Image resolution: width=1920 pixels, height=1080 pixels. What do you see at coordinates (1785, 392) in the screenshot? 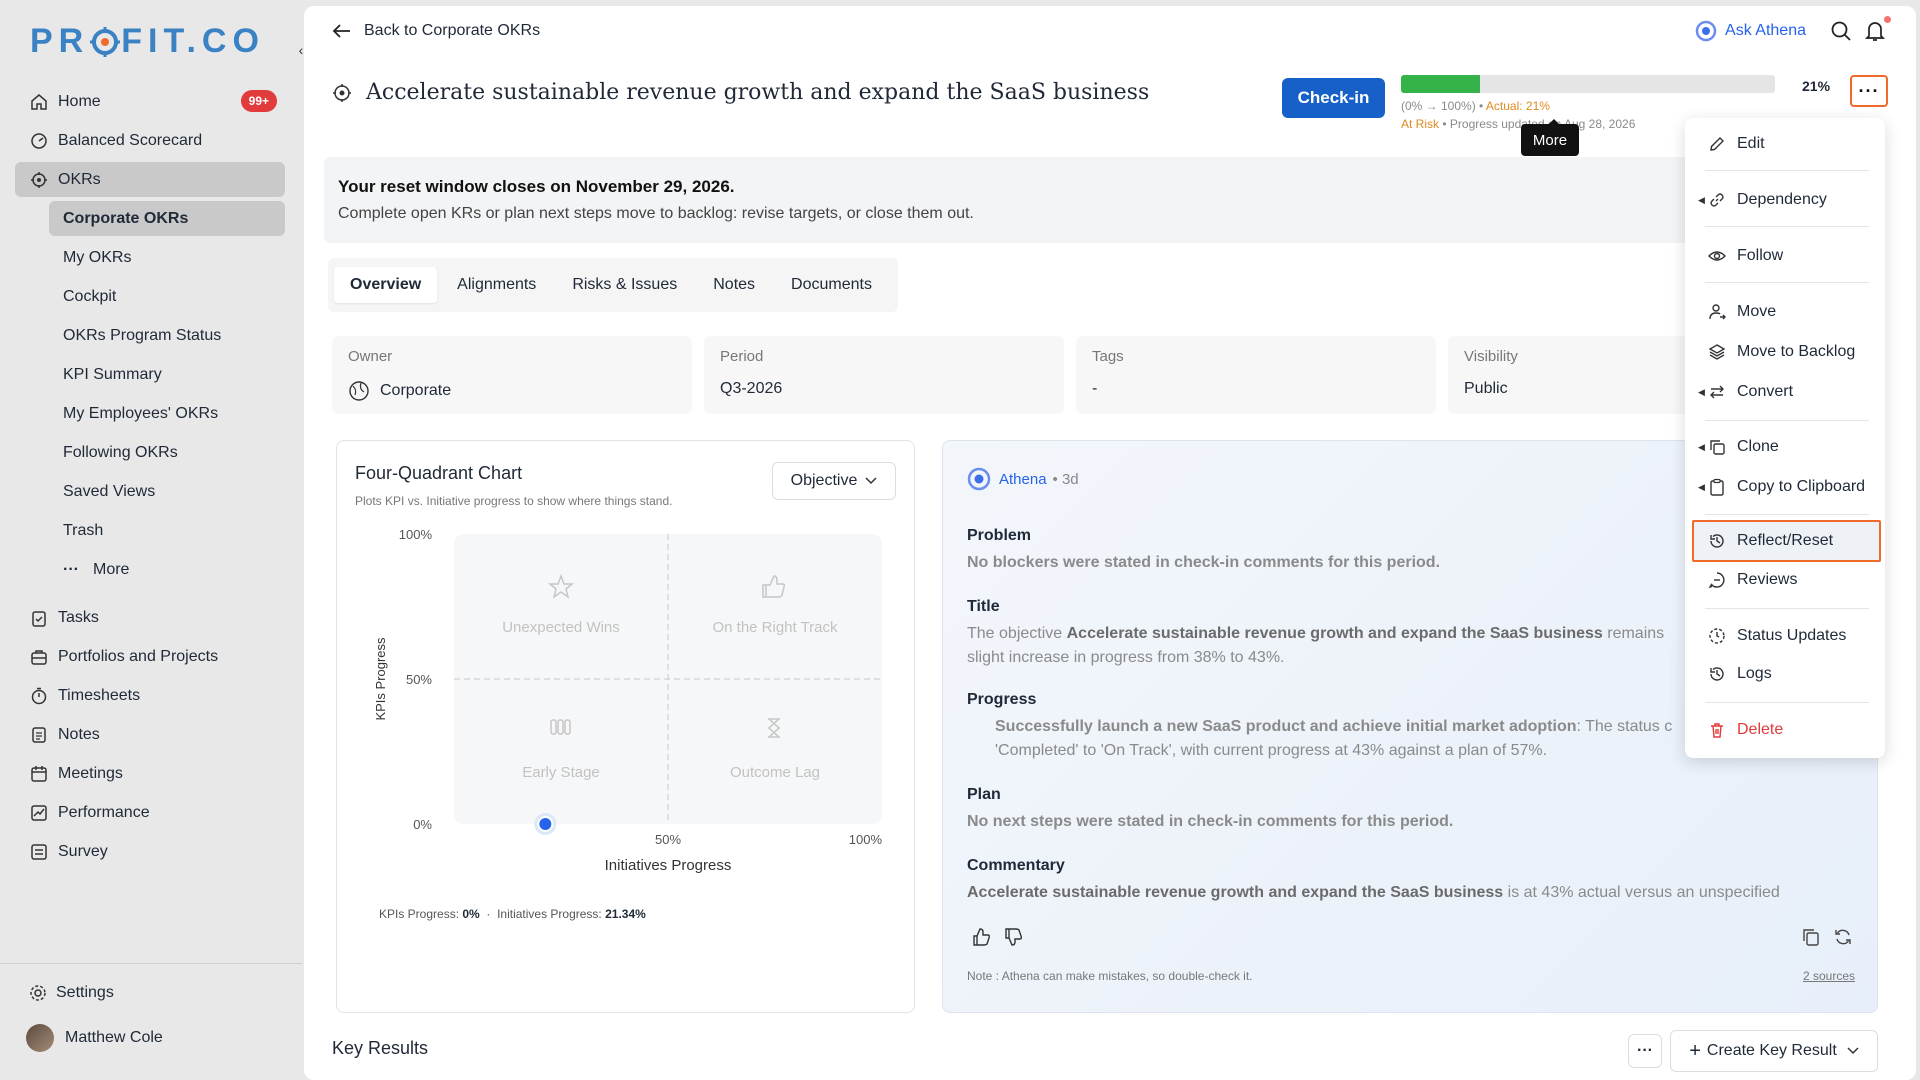
I see `menu-item-convert: ◀ Convert` at bounding box center [1785, 392].